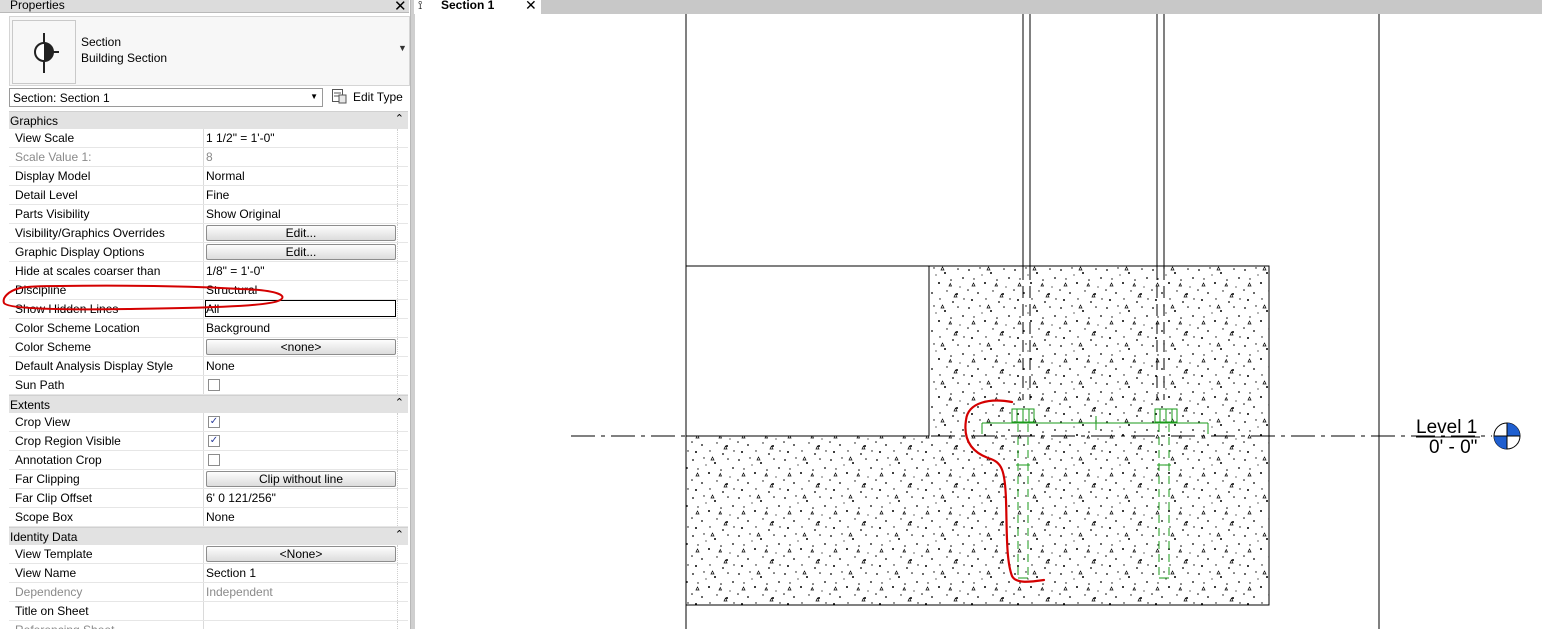 The width and height of the screenshot is (1542, 629). Describe the element at coordinates (43, 422) in the screenshot. I see `property-label: Crop View` at that location.